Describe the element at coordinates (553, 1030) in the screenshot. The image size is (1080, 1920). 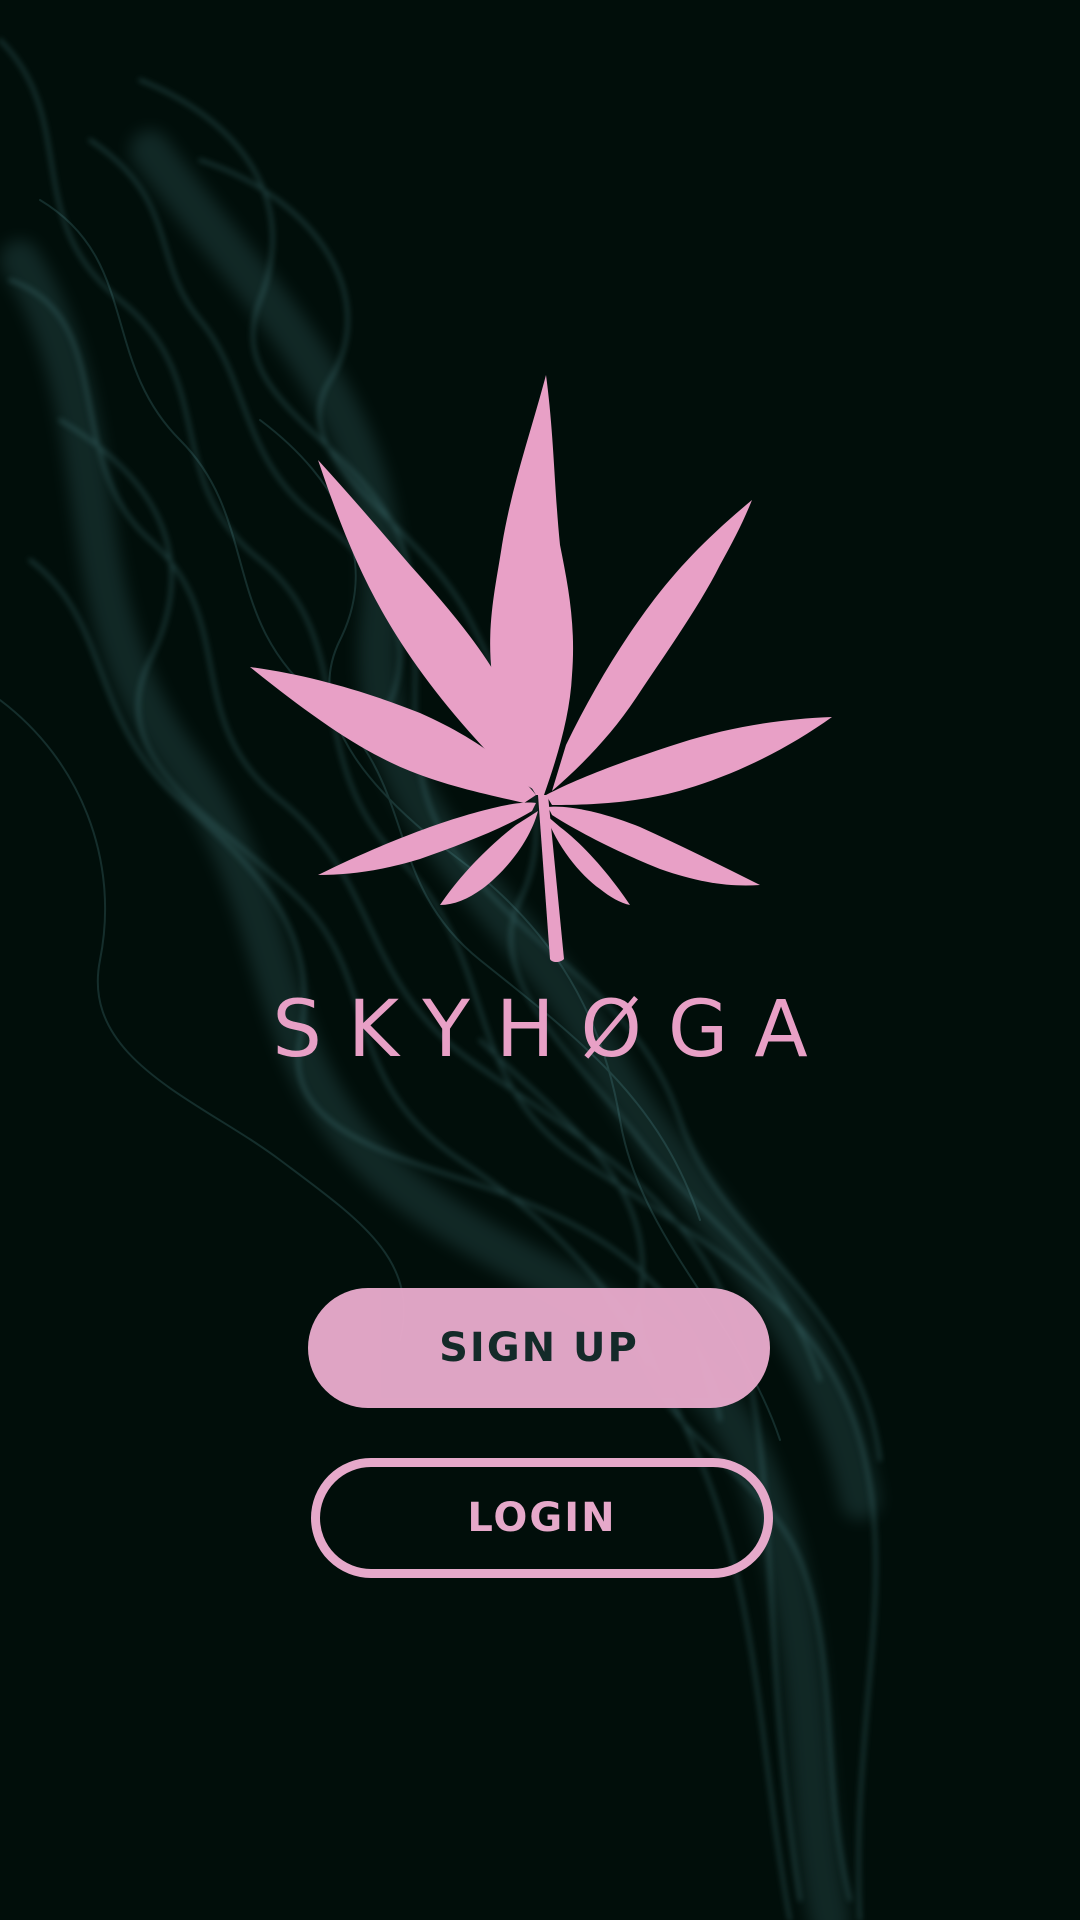
I see `brand-name: SKYHØGA` at that location.